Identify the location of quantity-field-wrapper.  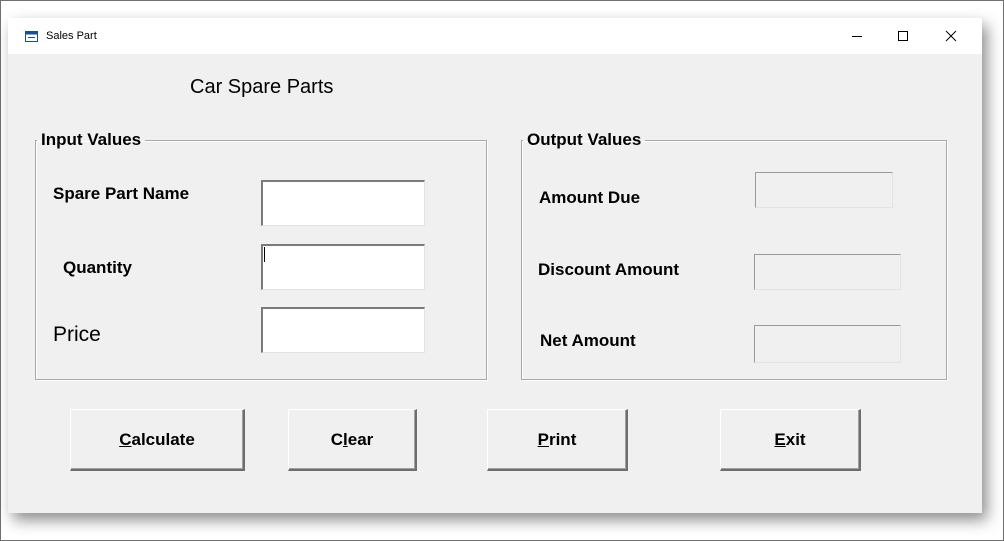
(343, 267).